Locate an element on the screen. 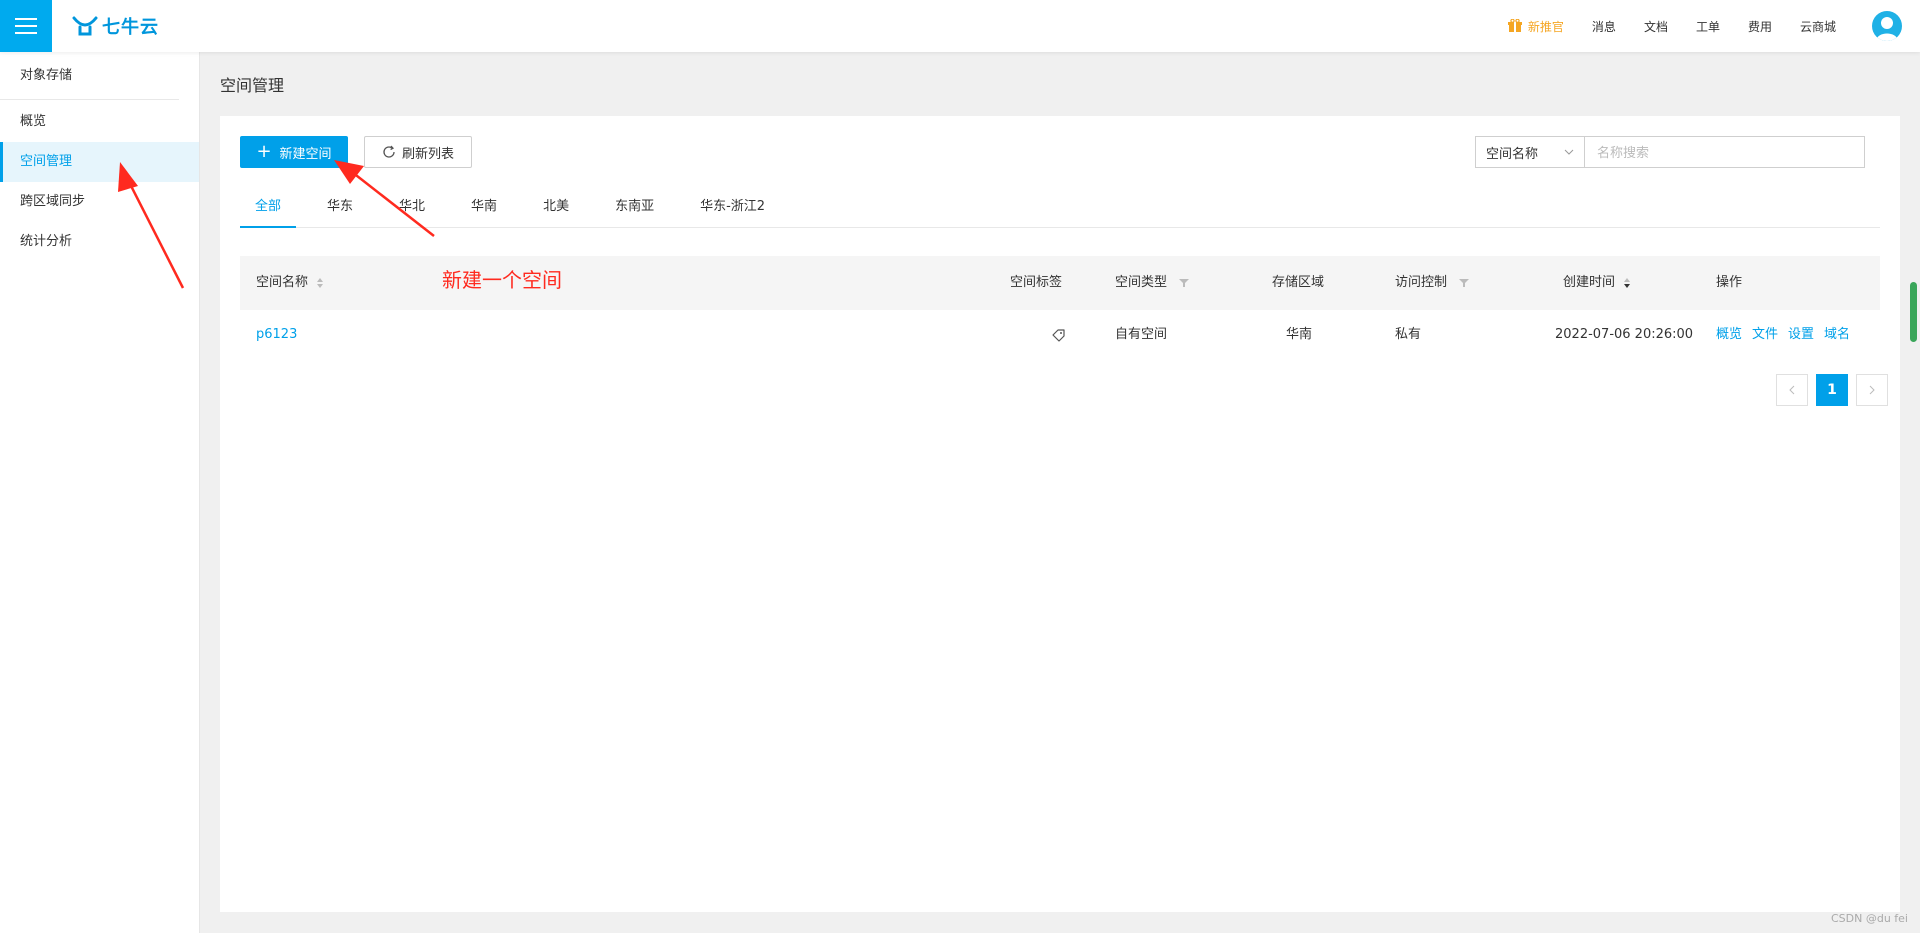 The image size is (1920, 933). next-page-button is located at coordinates (1872, 390).